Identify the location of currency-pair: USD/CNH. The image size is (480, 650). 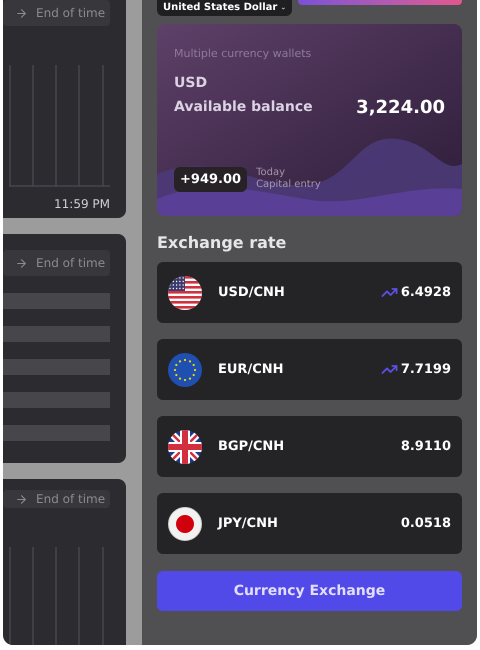
(251, 293).